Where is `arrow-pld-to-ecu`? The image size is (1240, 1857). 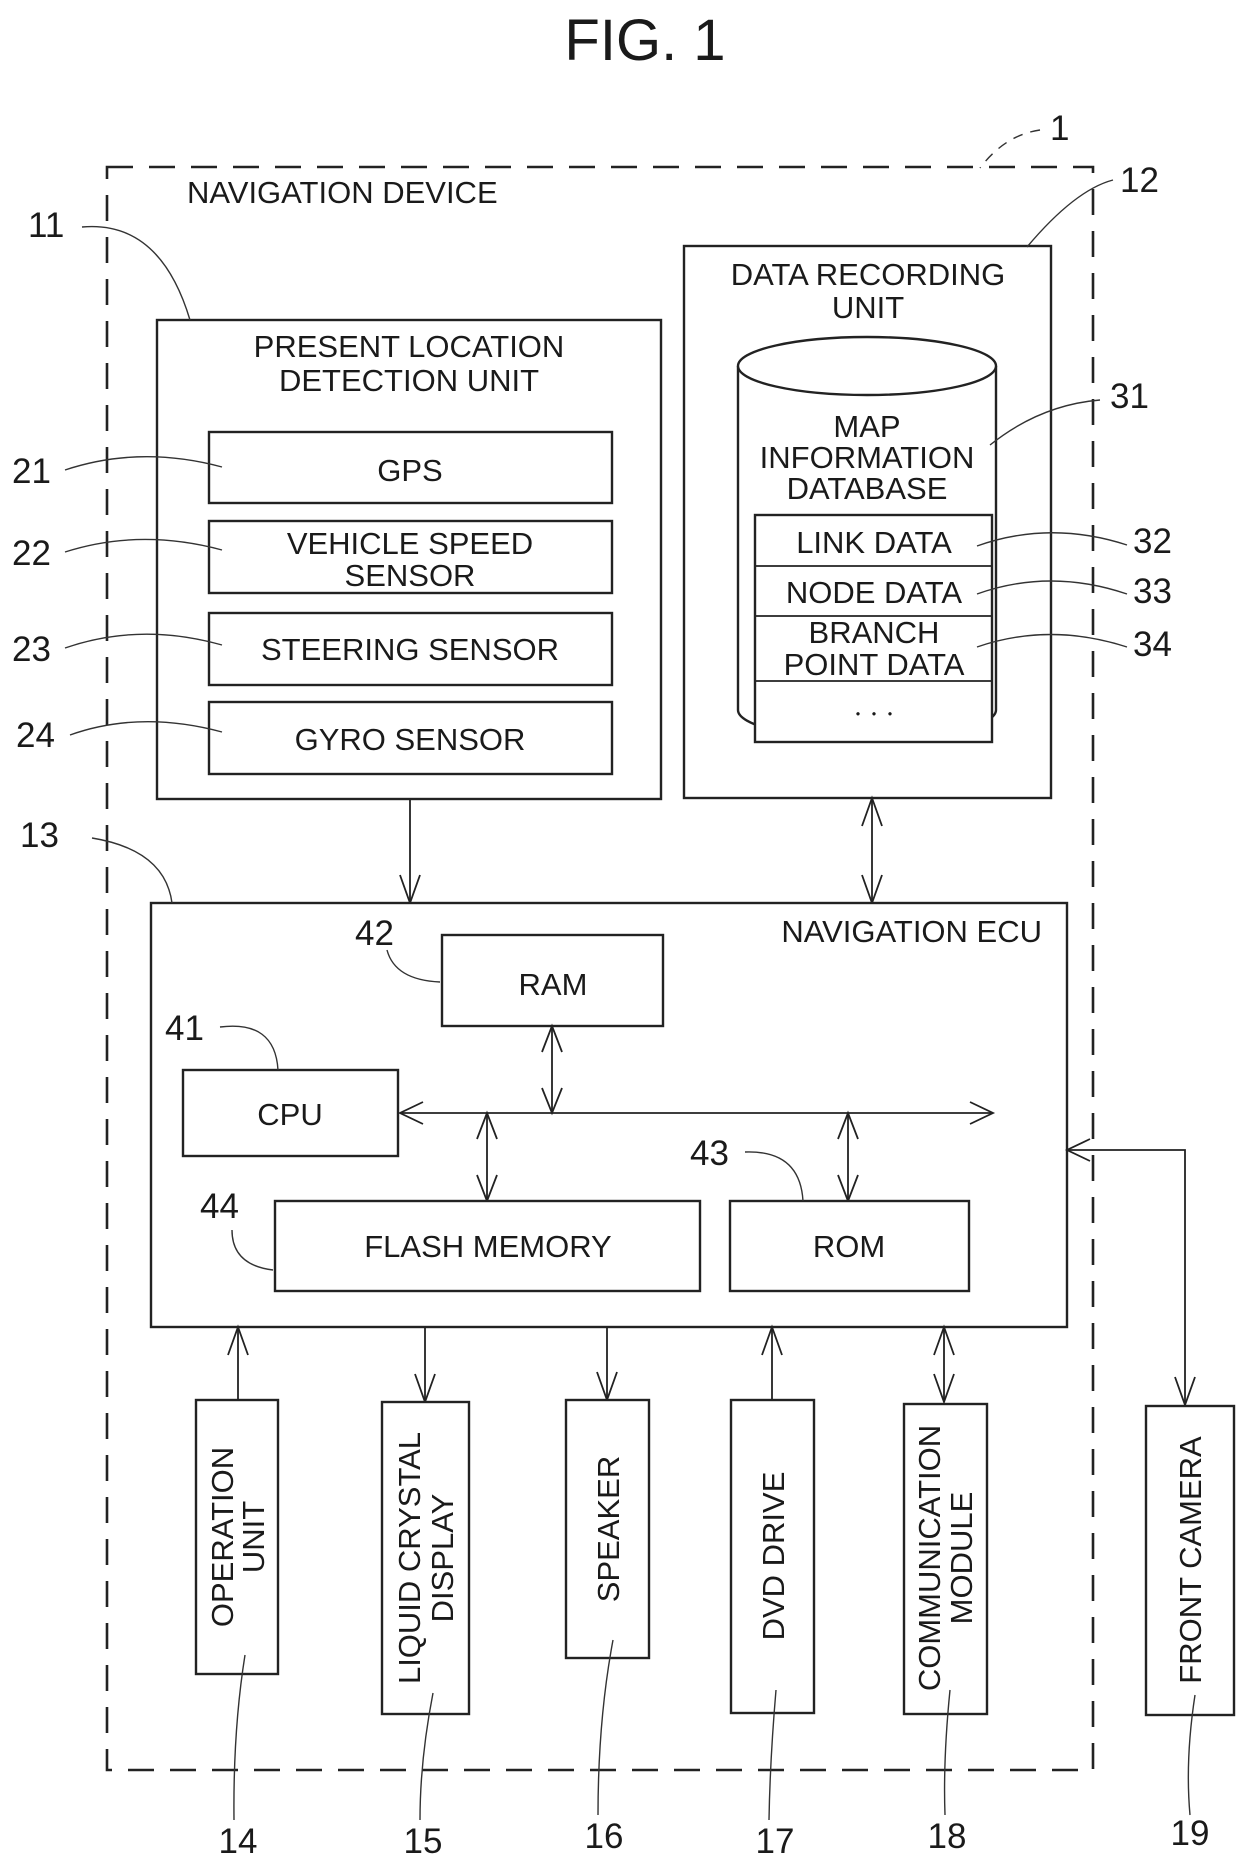 arrow-pld-to-ecu is located at coordinates (410, 852).